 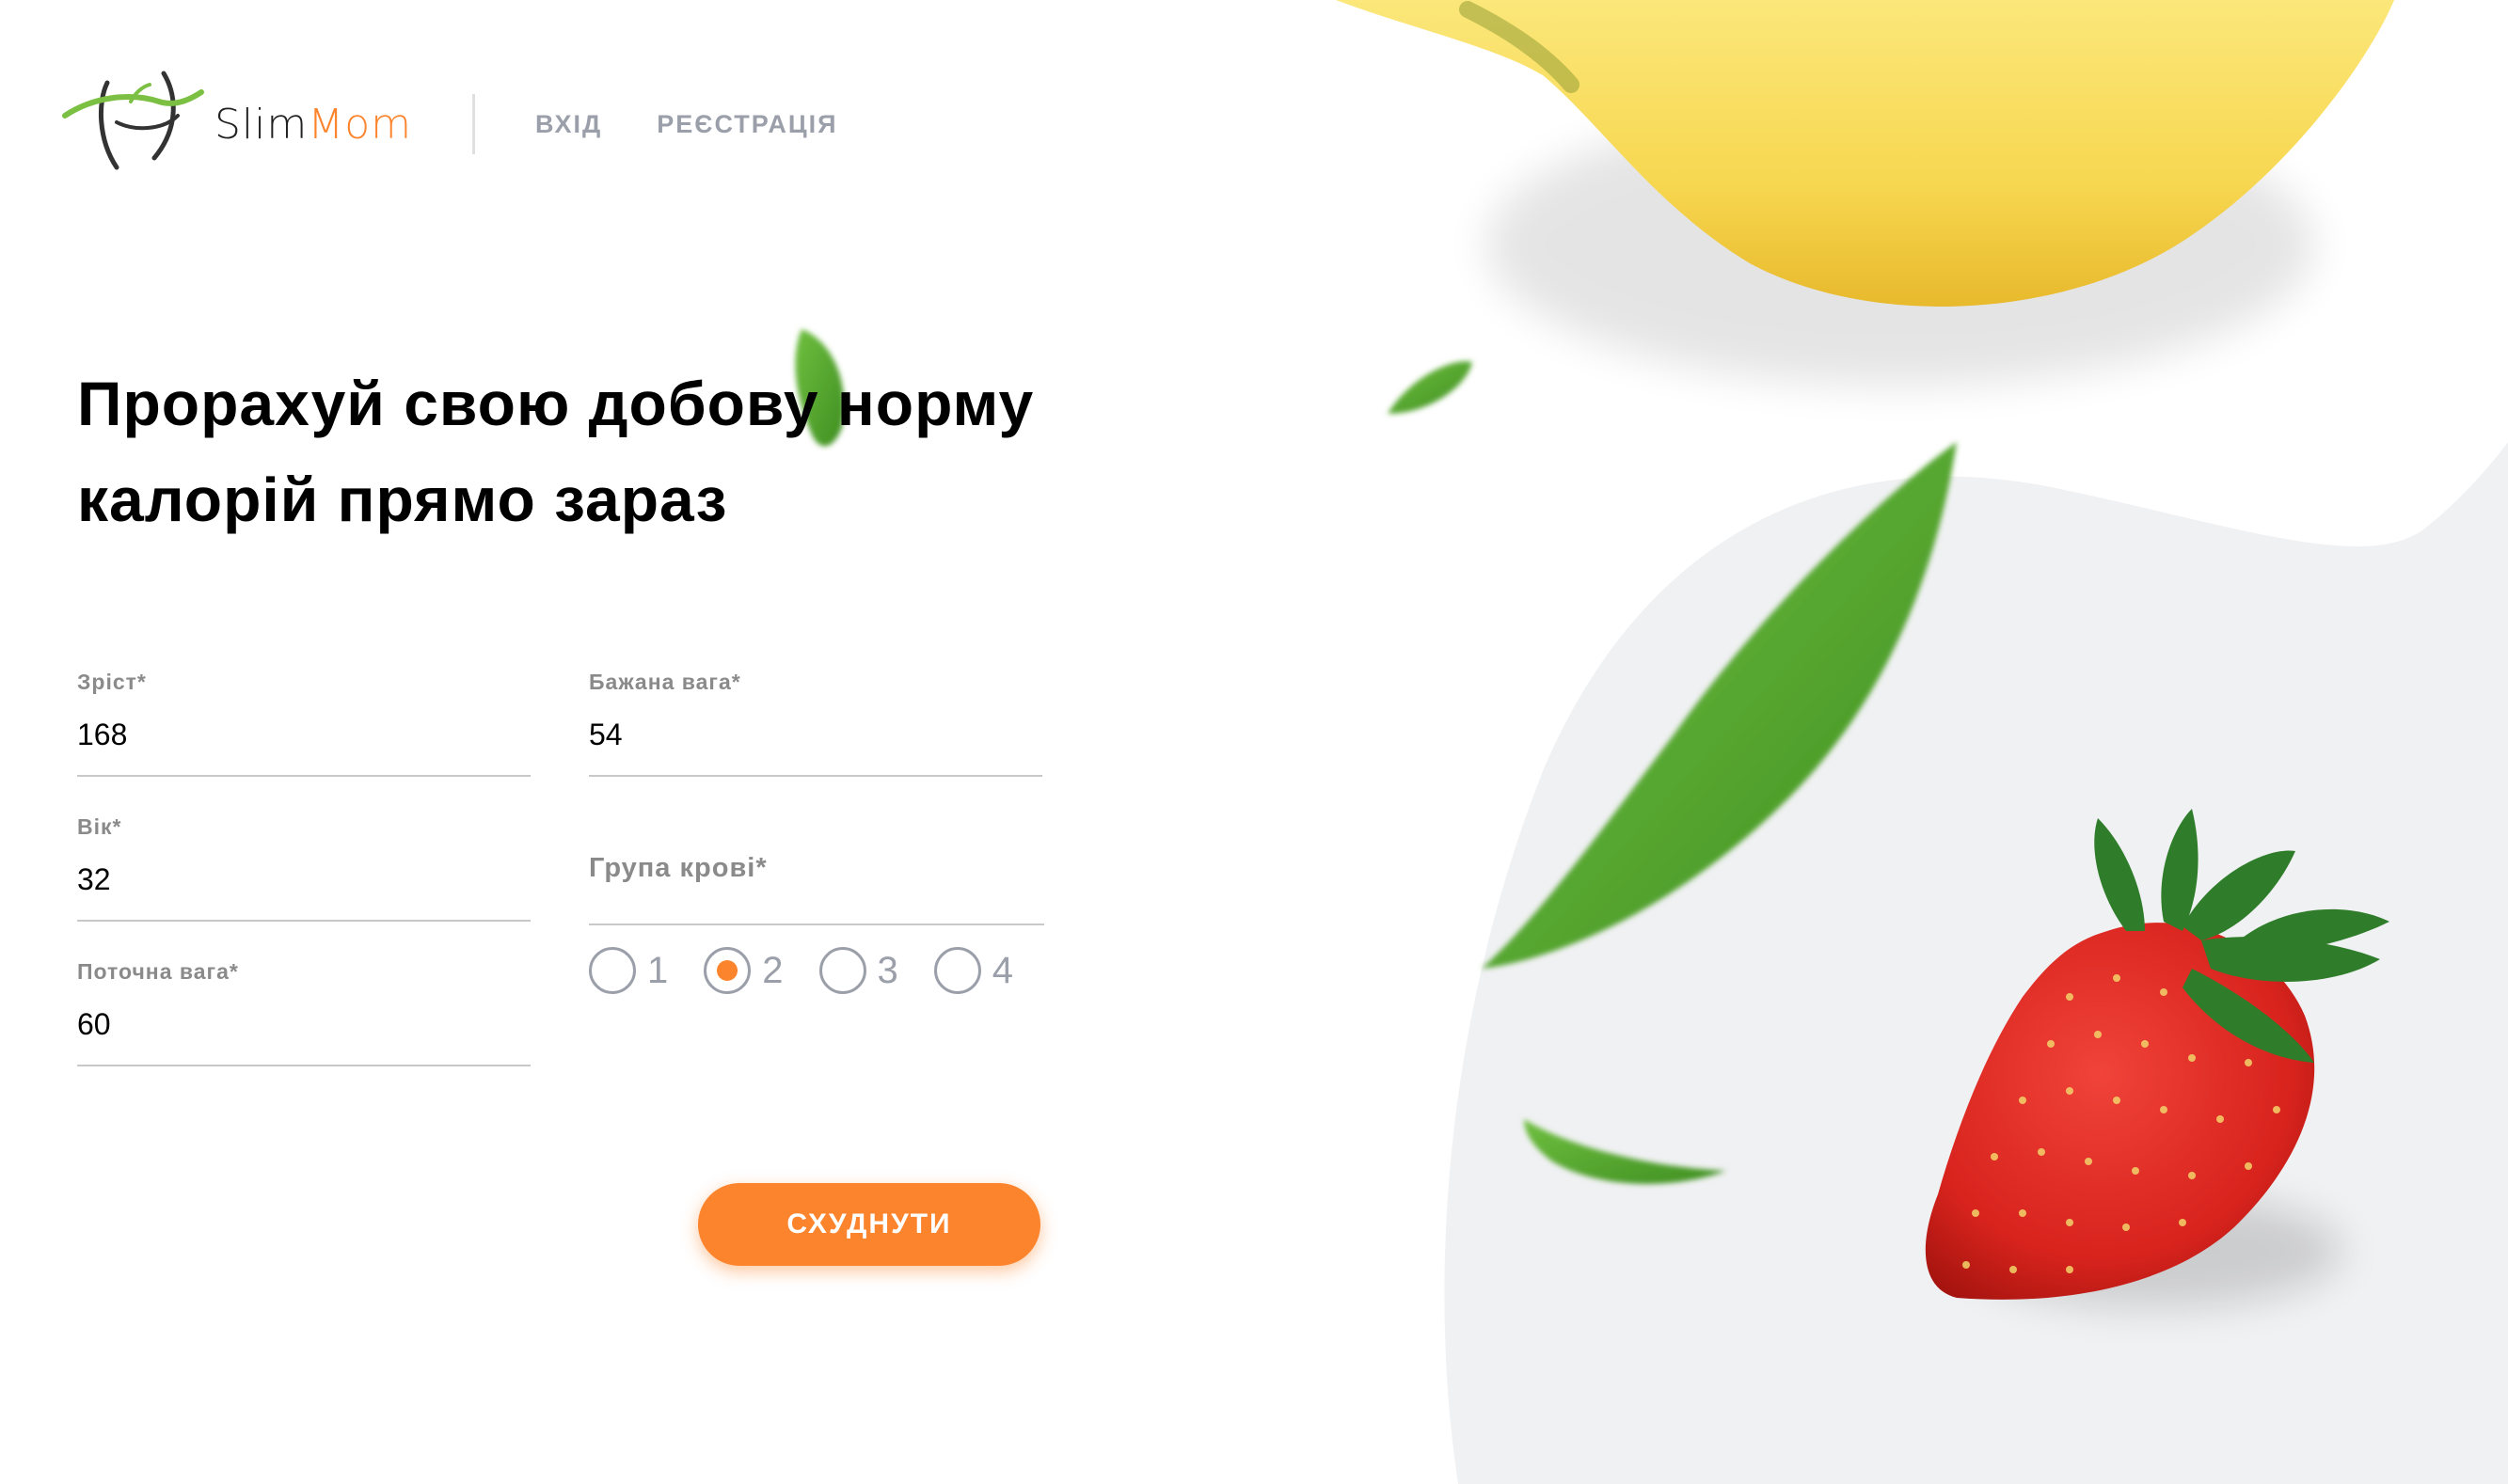 I want to click on banana-shape, so click(x=1865, y=153).